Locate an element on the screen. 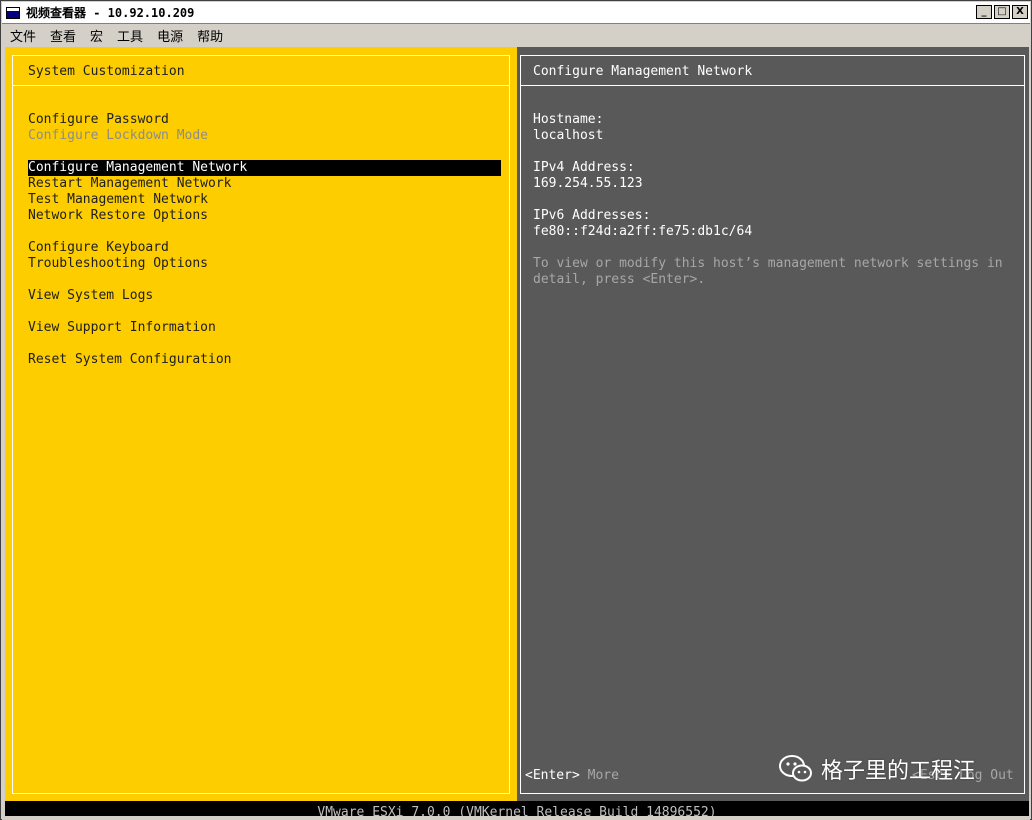 The width and height of the screenshot is (1032, 820). window-bottom-edge is located at coordinates (516, 818).